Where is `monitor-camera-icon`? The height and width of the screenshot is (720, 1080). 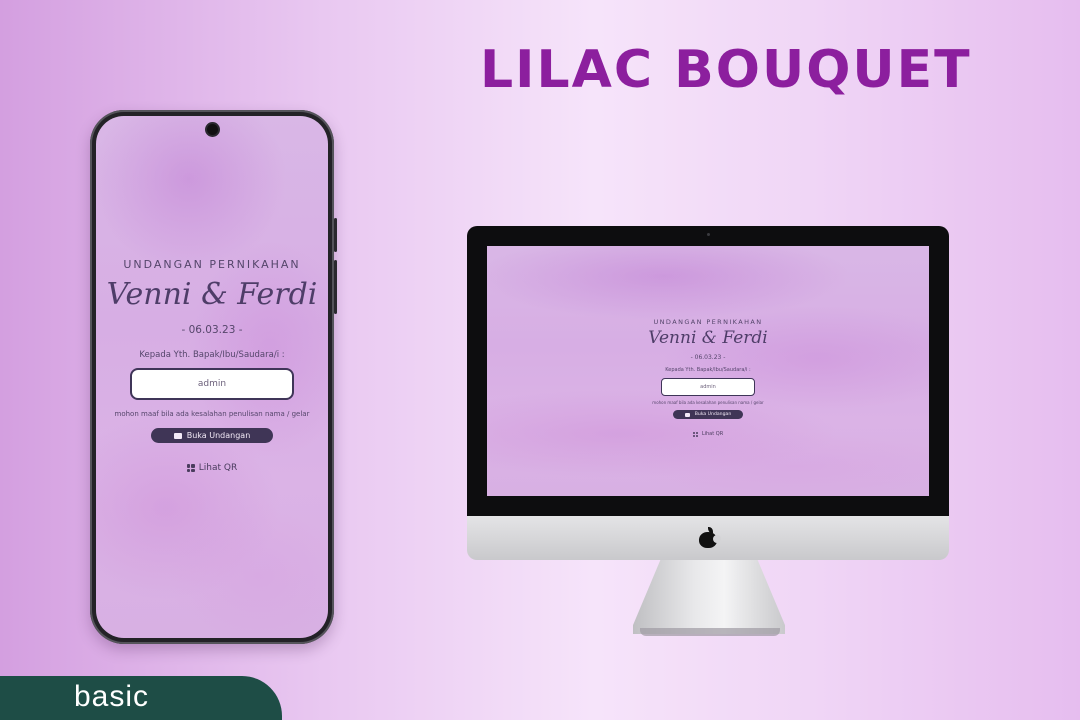 monitor-camera-icon is located at coordinates (708, 234).